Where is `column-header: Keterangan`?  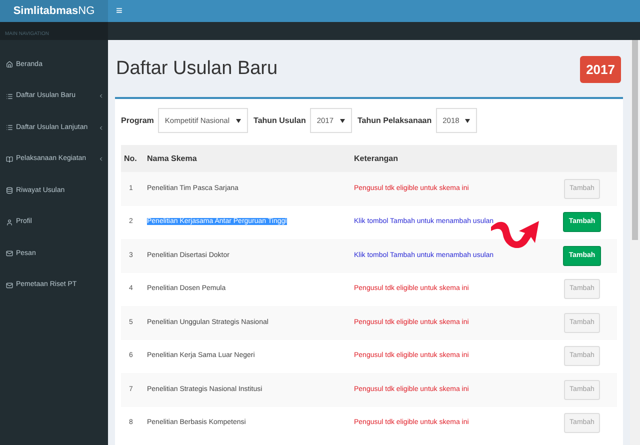
column-header: Keterangan is located at coordinates (375, 158).